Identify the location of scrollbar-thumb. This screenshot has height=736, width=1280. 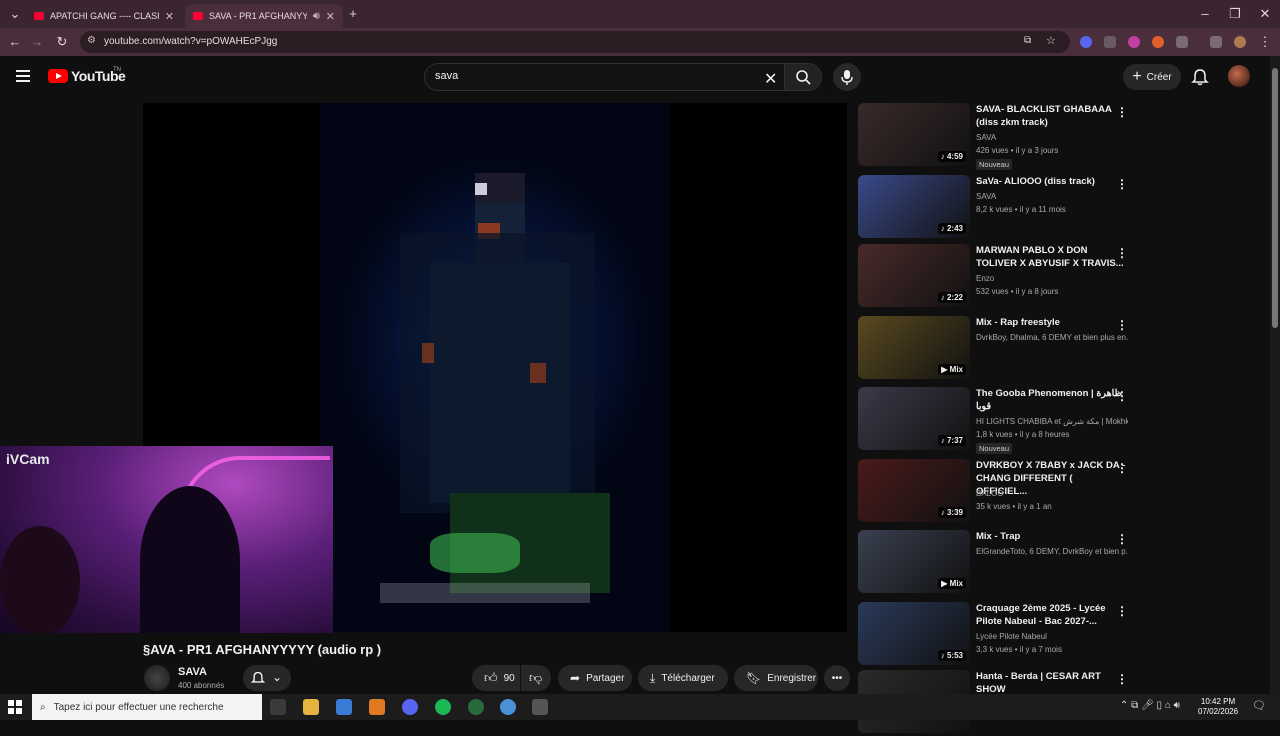
(1275, 198).